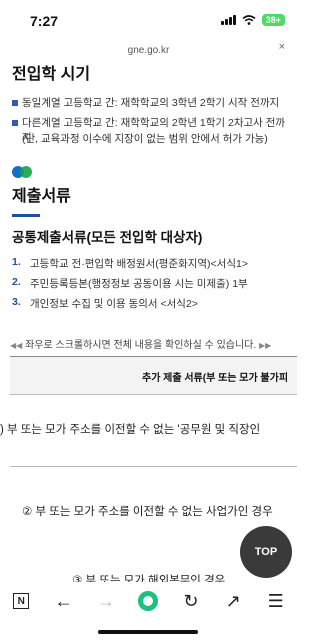 The width and height of the screenshot is (320, 644). What do you see at coordinates (276, 601) in the screenshot?
I see `menu-button: ☰` at bounding box center [276, 601].